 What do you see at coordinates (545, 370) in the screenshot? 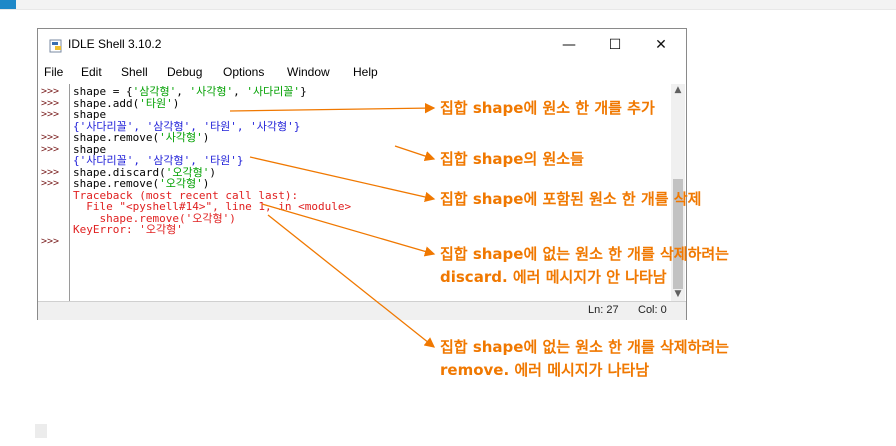
I see `annotation-remove-error-2: remove. 에러 메시지가 나타남` at bounding box center [545, 370].